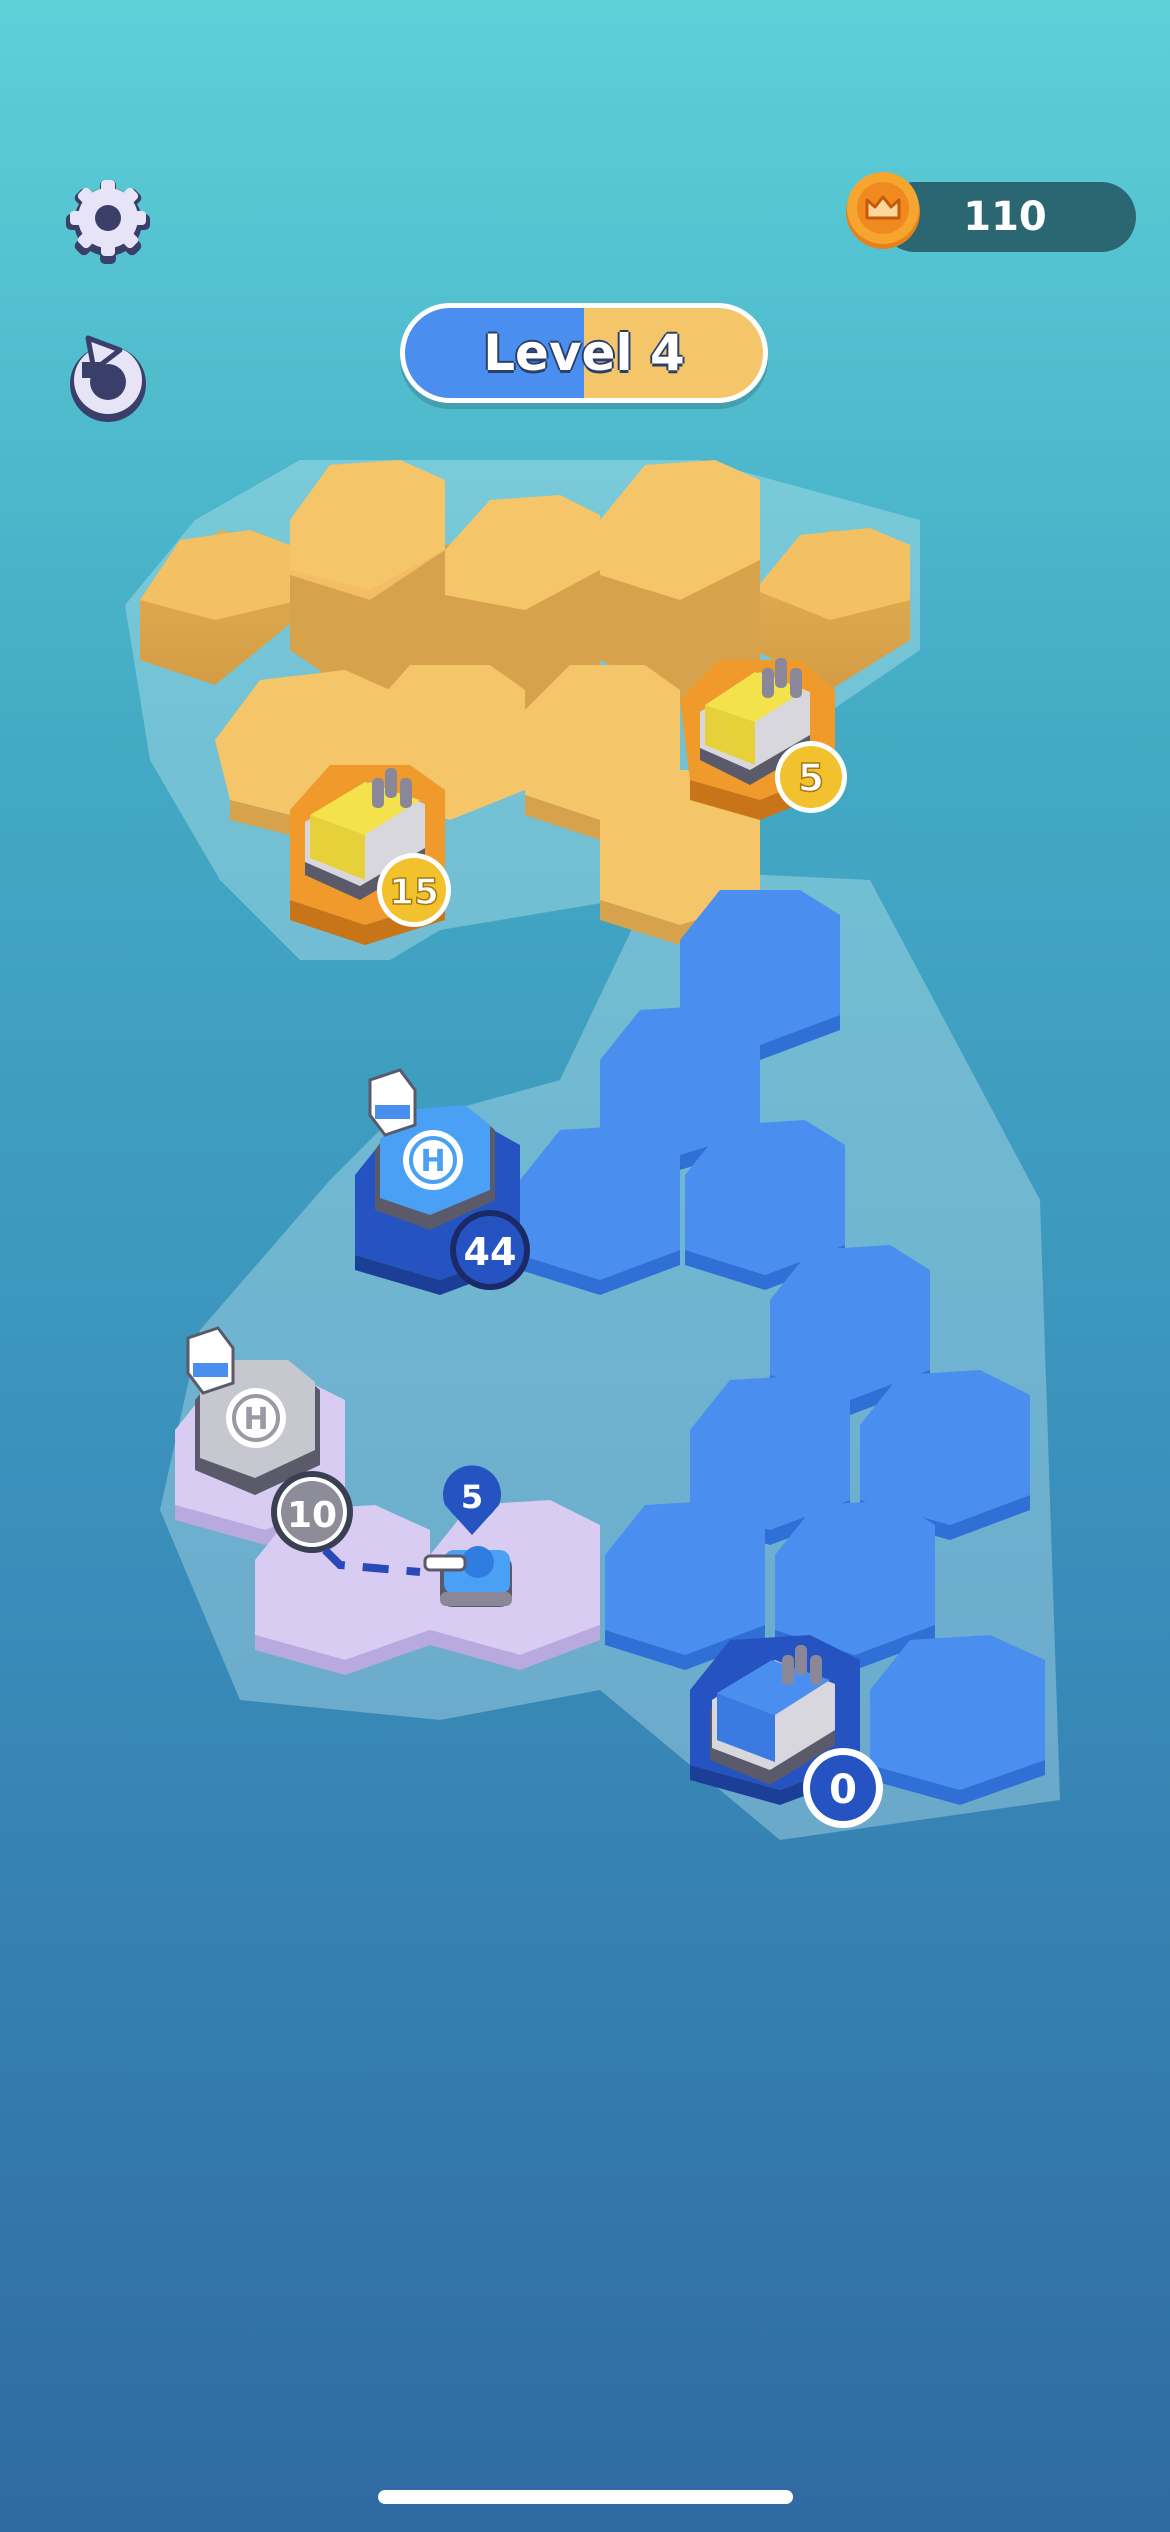 This screenshot has width=1170, height=2532. I want to click on unit-count-badge: 44, so click(490, 1250).